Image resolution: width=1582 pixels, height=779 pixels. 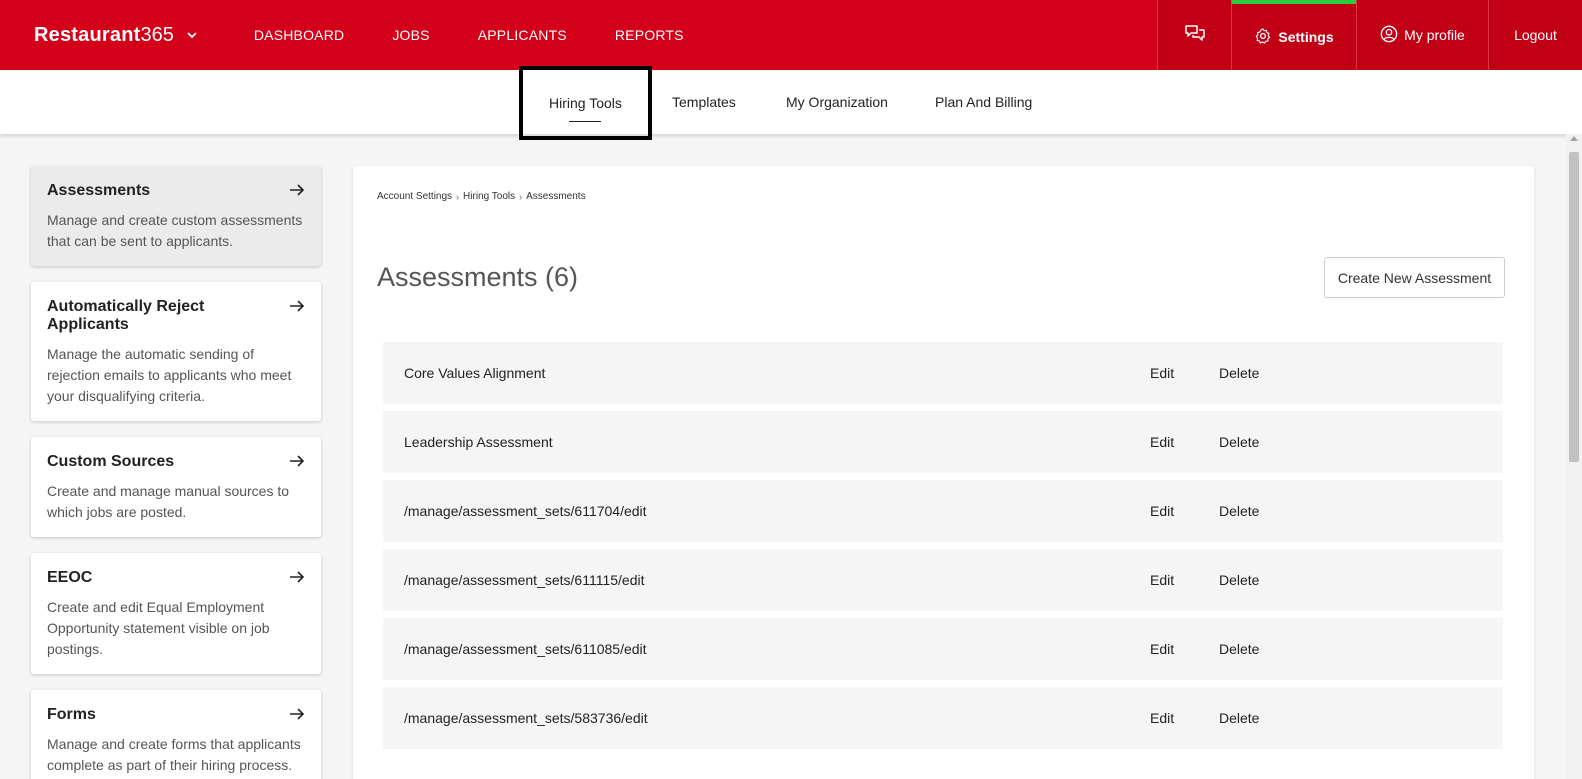 I want to click on sidebar-item-title: Assessments, so click(x=99, y=190).